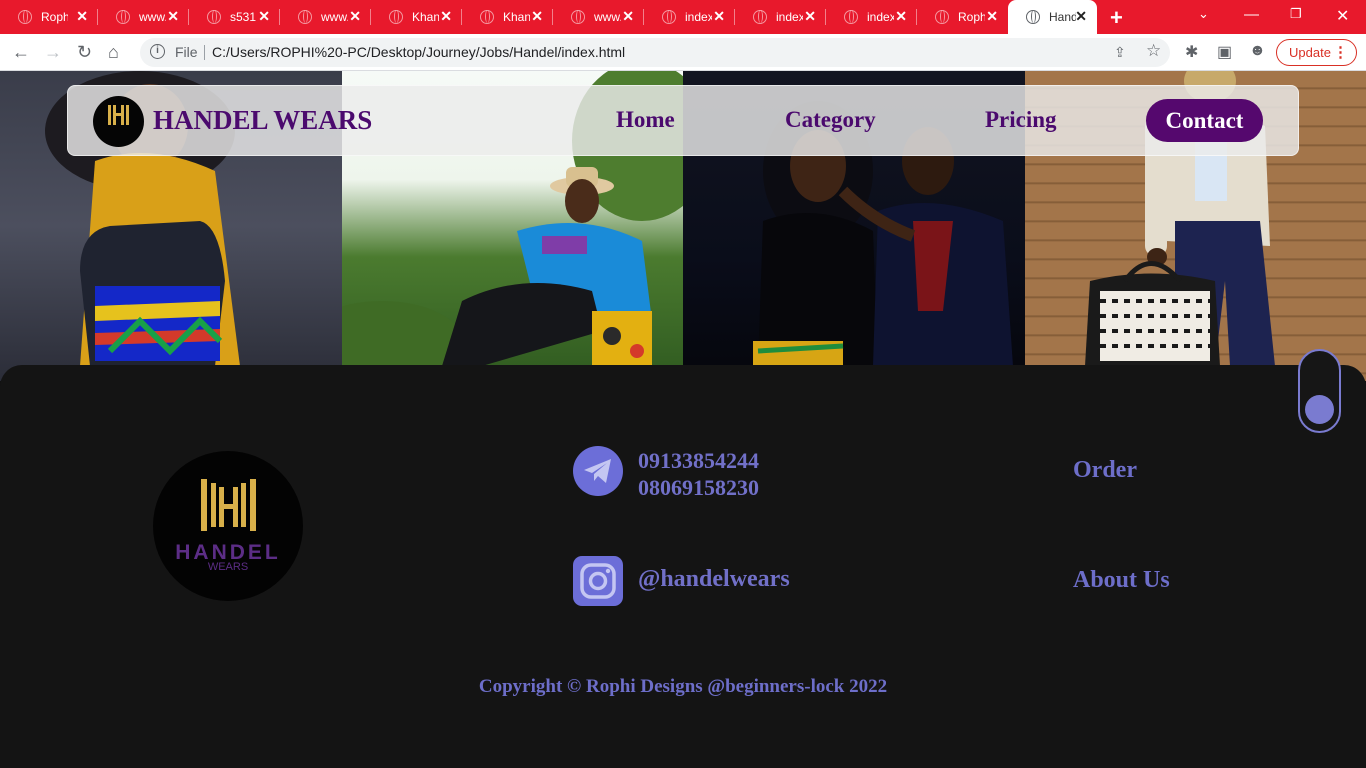 The height and width of the screenshot is (768, 1366). I want to click on back-icon: ←, so click(21, 52).